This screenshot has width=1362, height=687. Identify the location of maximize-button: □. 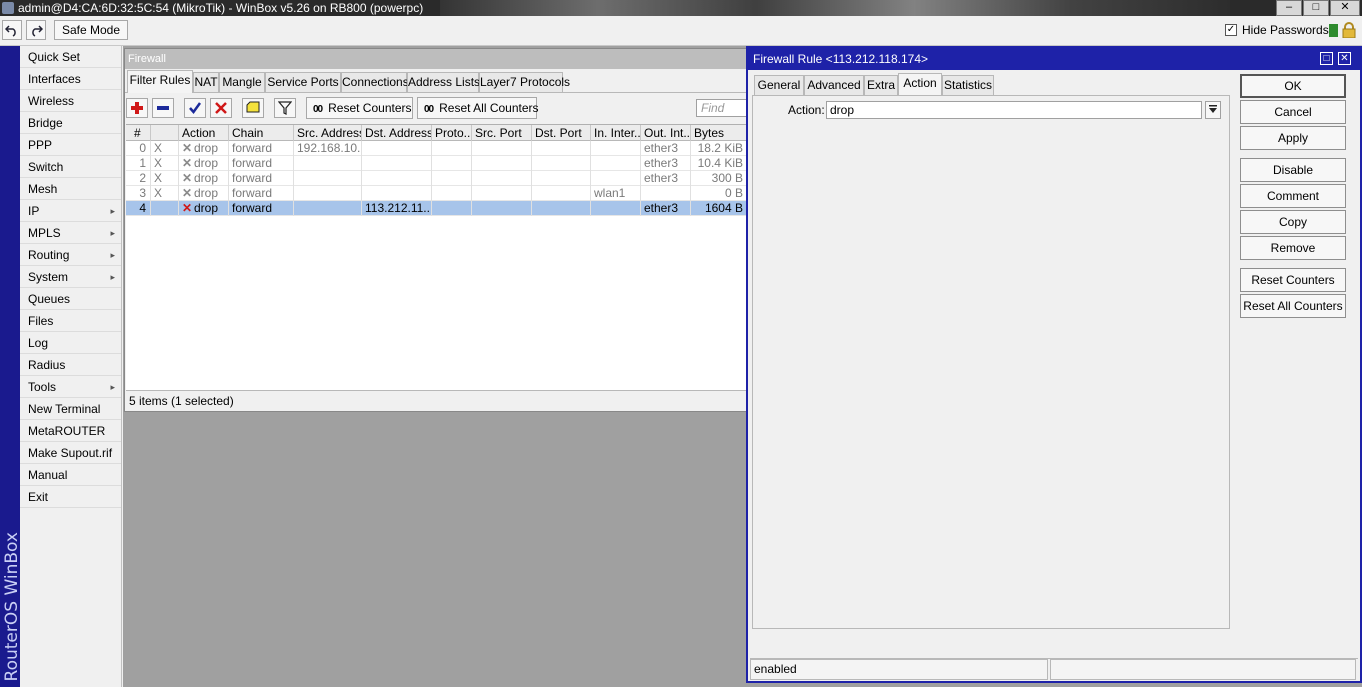
(1316, 8).